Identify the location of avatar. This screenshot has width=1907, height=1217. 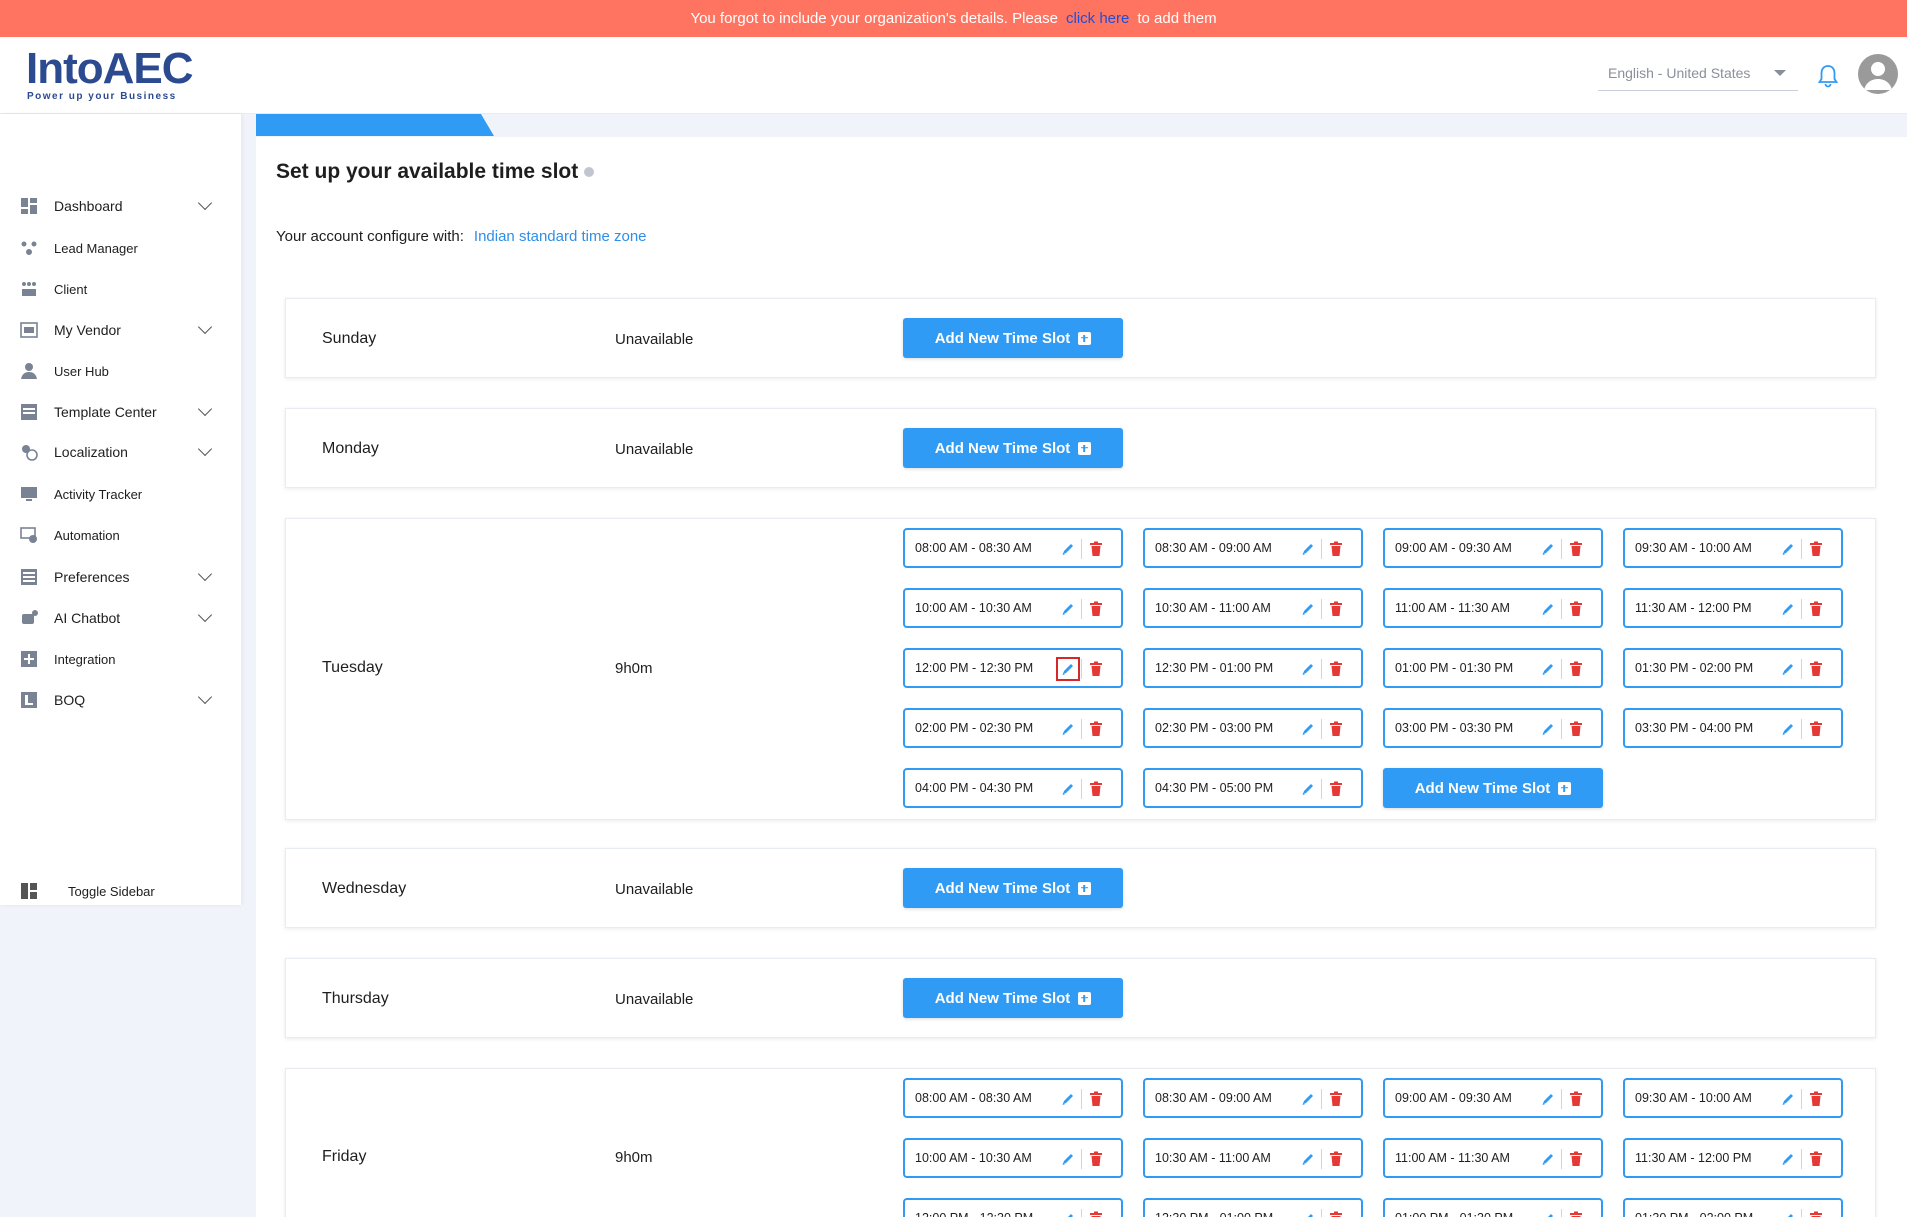
(1878, 74).